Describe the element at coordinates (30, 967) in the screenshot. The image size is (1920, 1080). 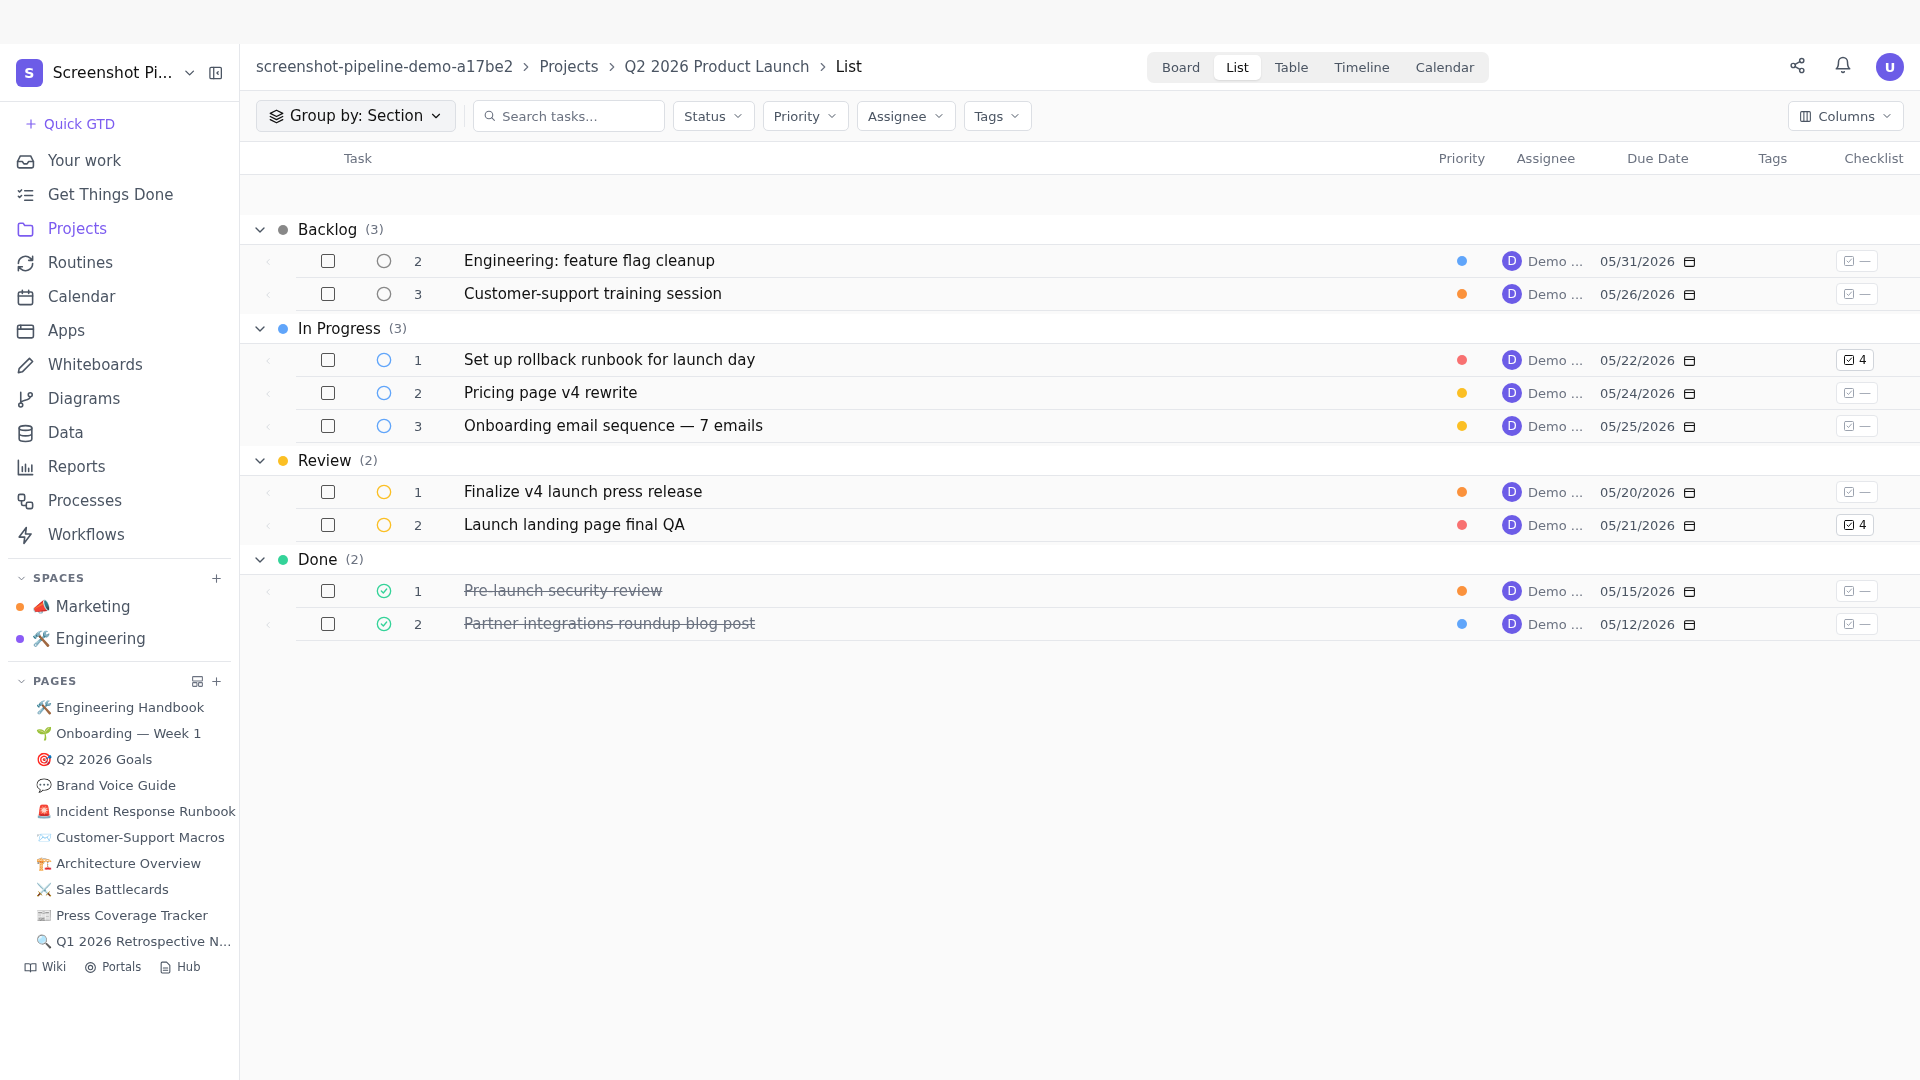
I see `book-icon` at that location.